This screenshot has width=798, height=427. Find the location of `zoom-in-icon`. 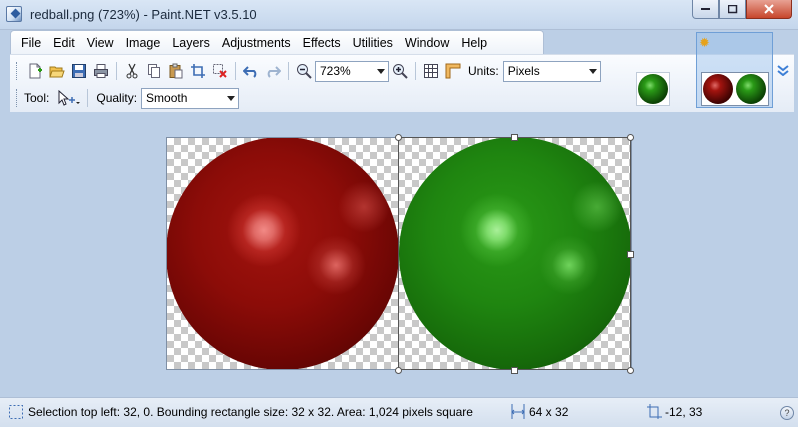

zoom-in-icon is located at coordinates (400, 71).